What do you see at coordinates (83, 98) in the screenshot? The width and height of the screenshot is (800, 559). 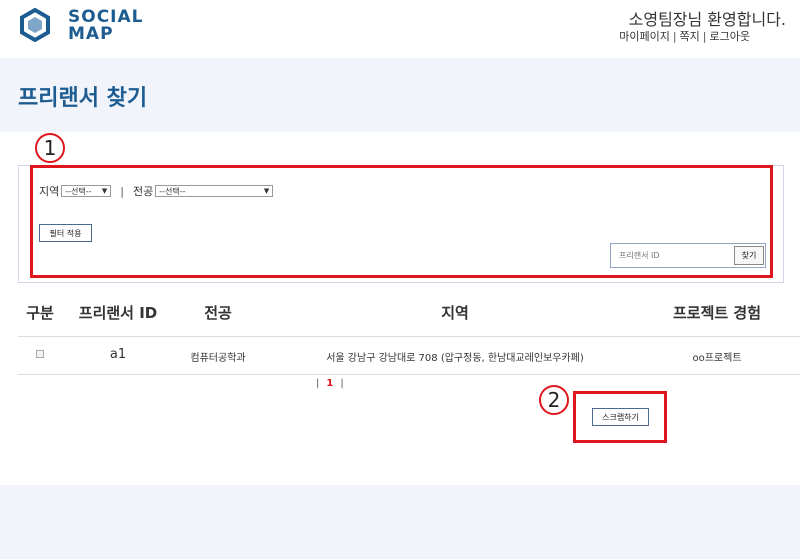 I see `page-title: 프리랜서 찾기` at bounding box center [83, 98].